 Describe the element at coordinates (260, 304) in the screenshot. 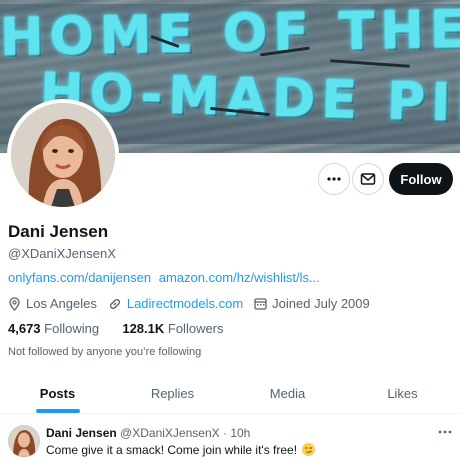

I see `calendar-icon` at that location.